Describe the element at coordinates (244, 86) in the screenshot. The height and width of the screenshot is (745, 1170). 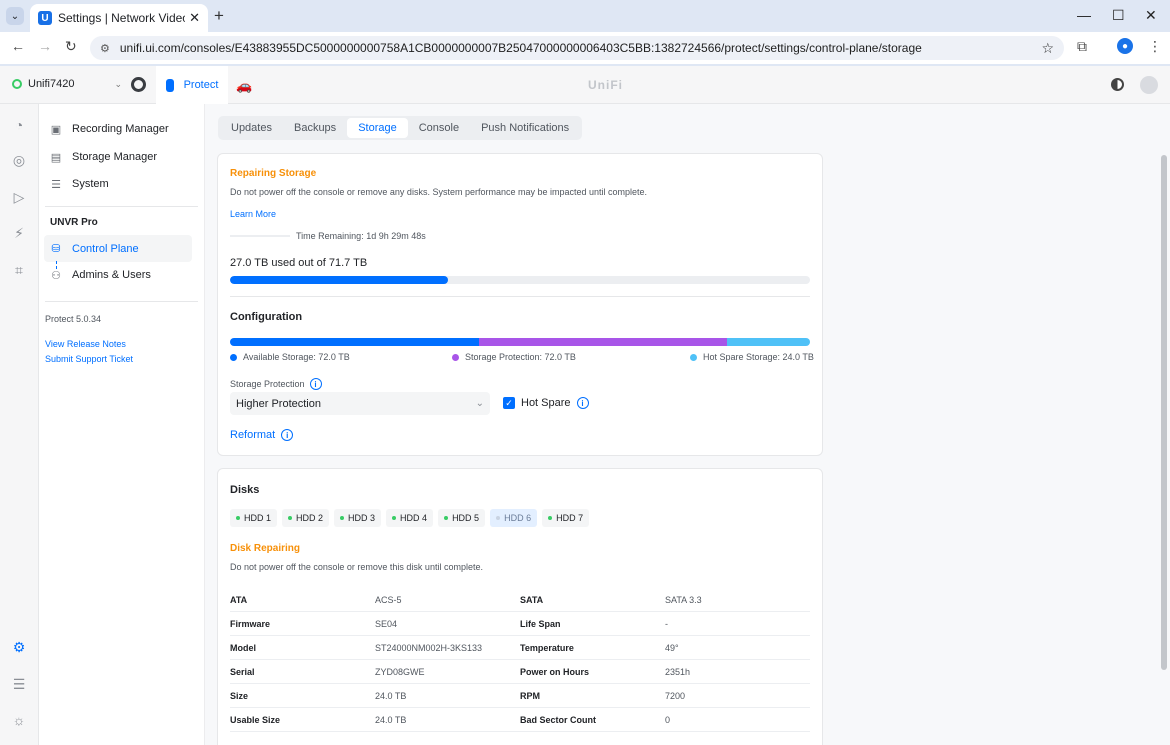
I see `access-app-icon: 🚗` at that location.